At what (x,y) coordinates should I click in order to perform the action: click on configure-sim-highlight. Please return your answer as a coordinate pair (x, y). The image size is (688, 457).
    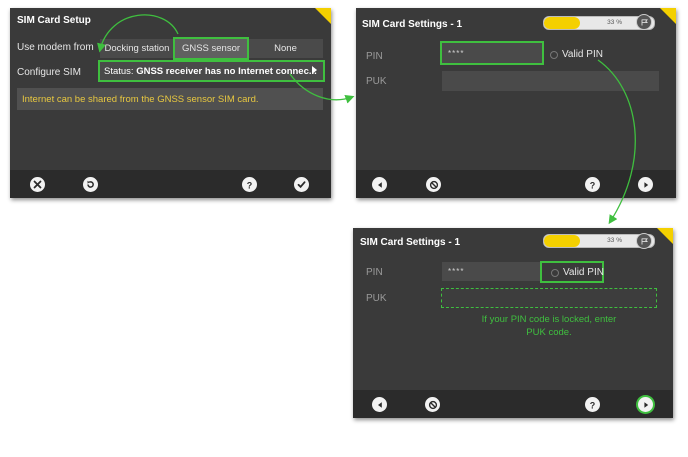
    Looking at the image, I should click on (211, 71).